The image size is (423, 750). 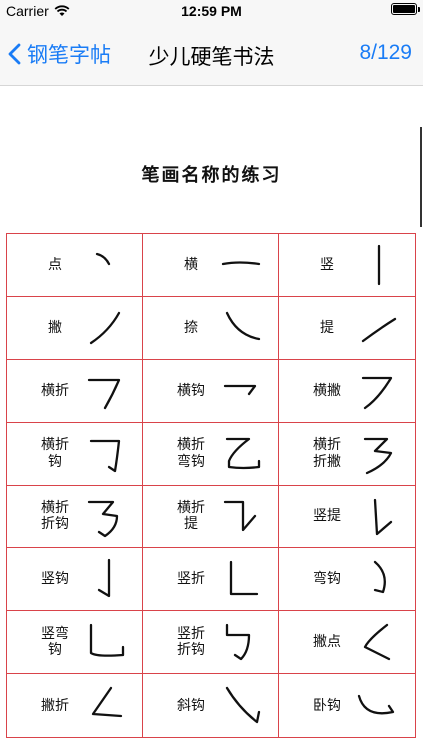 I want to click on stroke-cell: 捺, so click(x=211, y=328).